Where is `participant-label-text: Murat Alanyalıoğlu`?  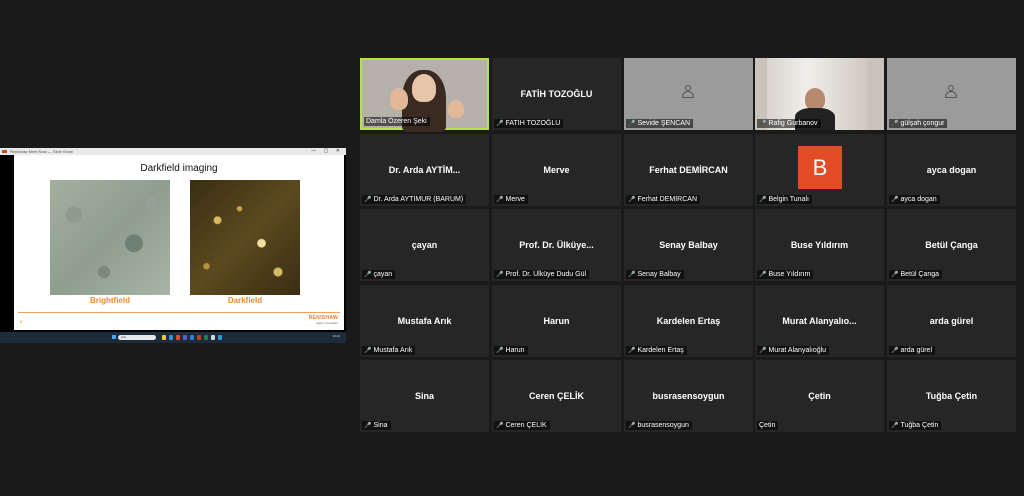
participant-label-text: Murat Alanyalıoğlu is located at coordinates (797, 350).